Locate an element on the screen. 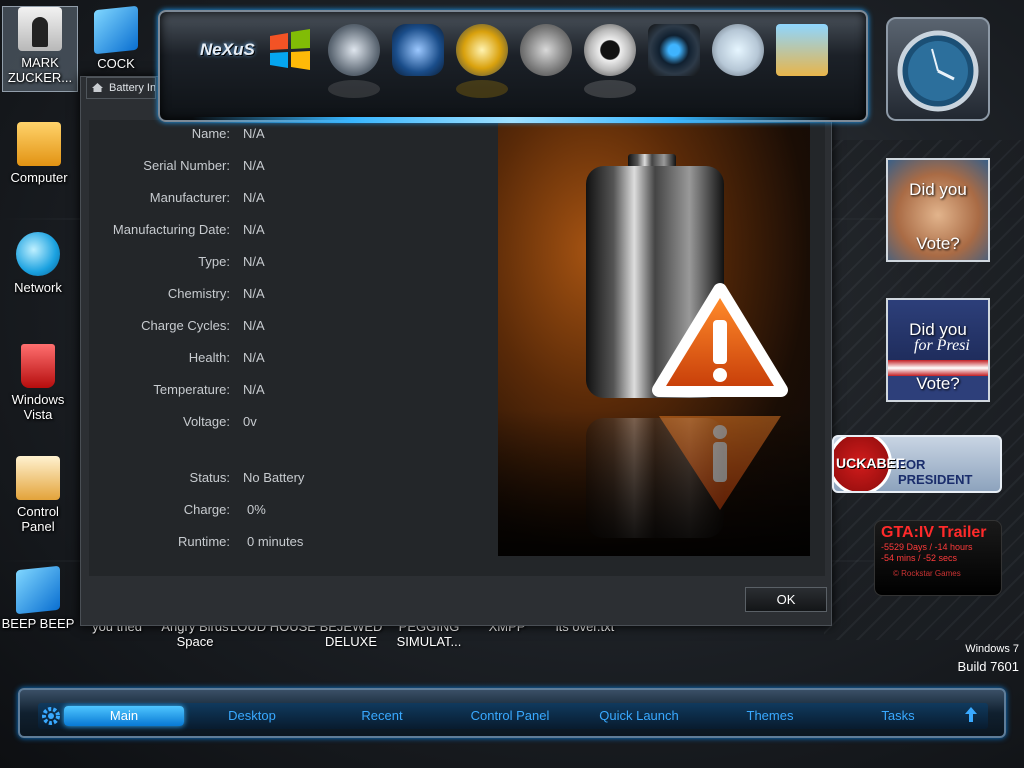 The height and width of the screenshot is (768, 1024). desktop-icon-label: Control Panel is located at coordinates (38, 519).